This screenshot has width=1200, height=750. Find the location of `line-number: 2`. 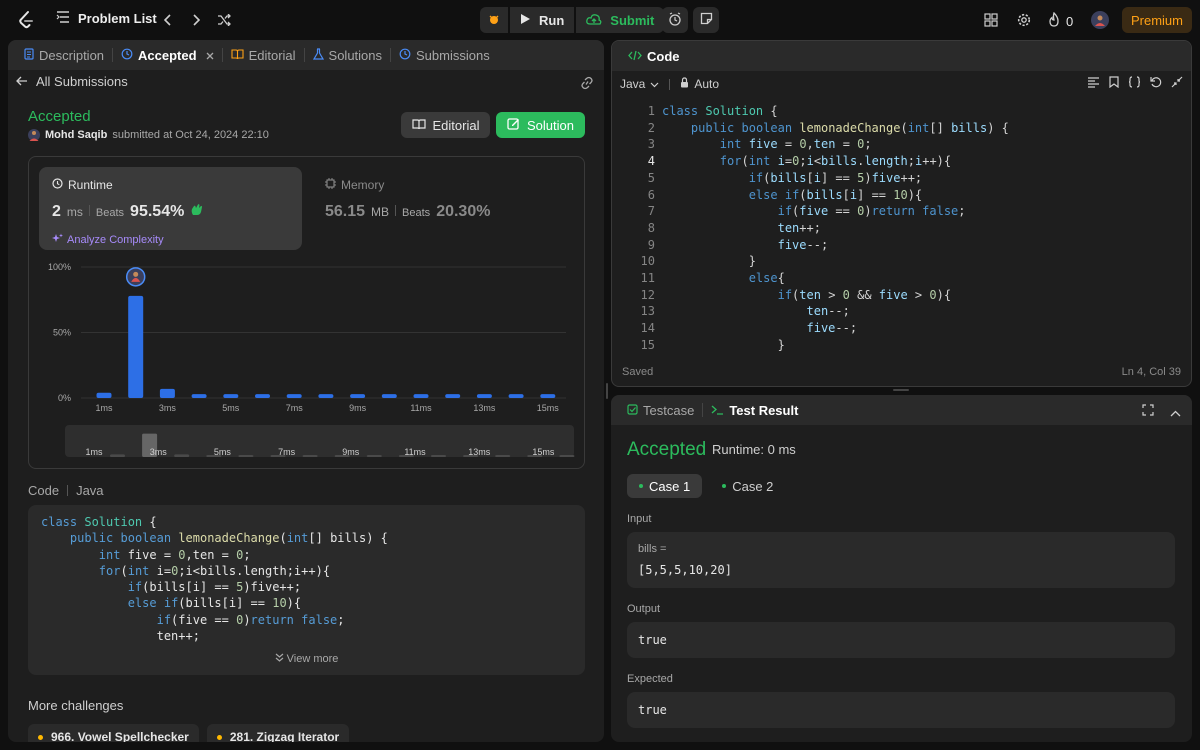

line-number: 2 is located at coordinates (651, 127).